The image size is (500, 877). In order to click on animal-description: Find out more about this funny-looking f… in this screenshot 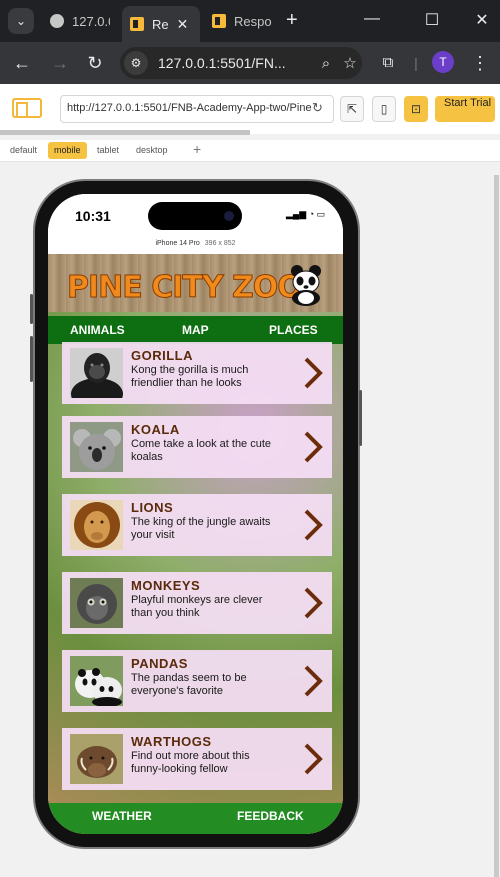, I will do `click(190, 762)`.